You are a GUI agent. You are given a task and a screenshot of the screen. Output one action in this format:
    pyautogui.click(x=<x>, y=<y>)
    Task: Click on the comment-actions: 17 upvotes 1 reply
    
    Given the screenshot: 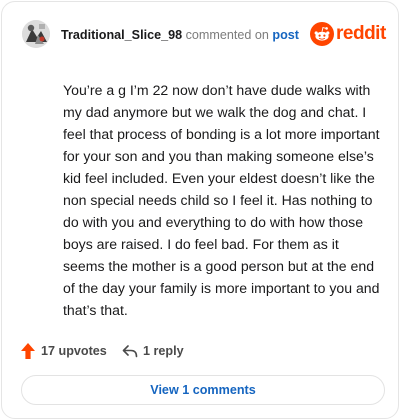 What is the action you would take?
    pyautogui.click(x=170, y=351)
    